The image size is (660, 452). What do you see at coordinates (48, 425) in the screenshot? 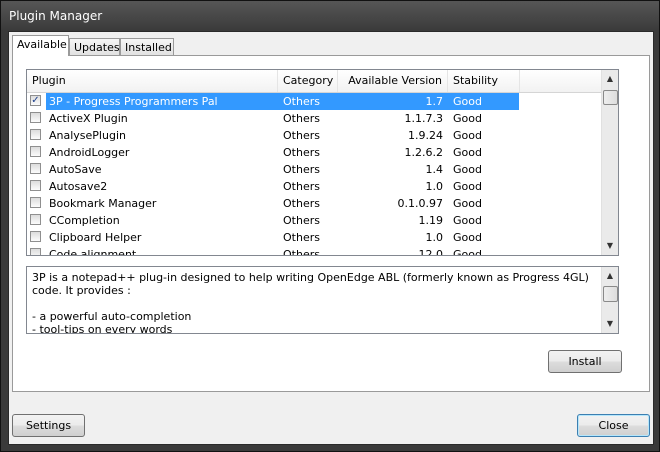
I see `settings-button: Settings` at bounding box center [48, 425].